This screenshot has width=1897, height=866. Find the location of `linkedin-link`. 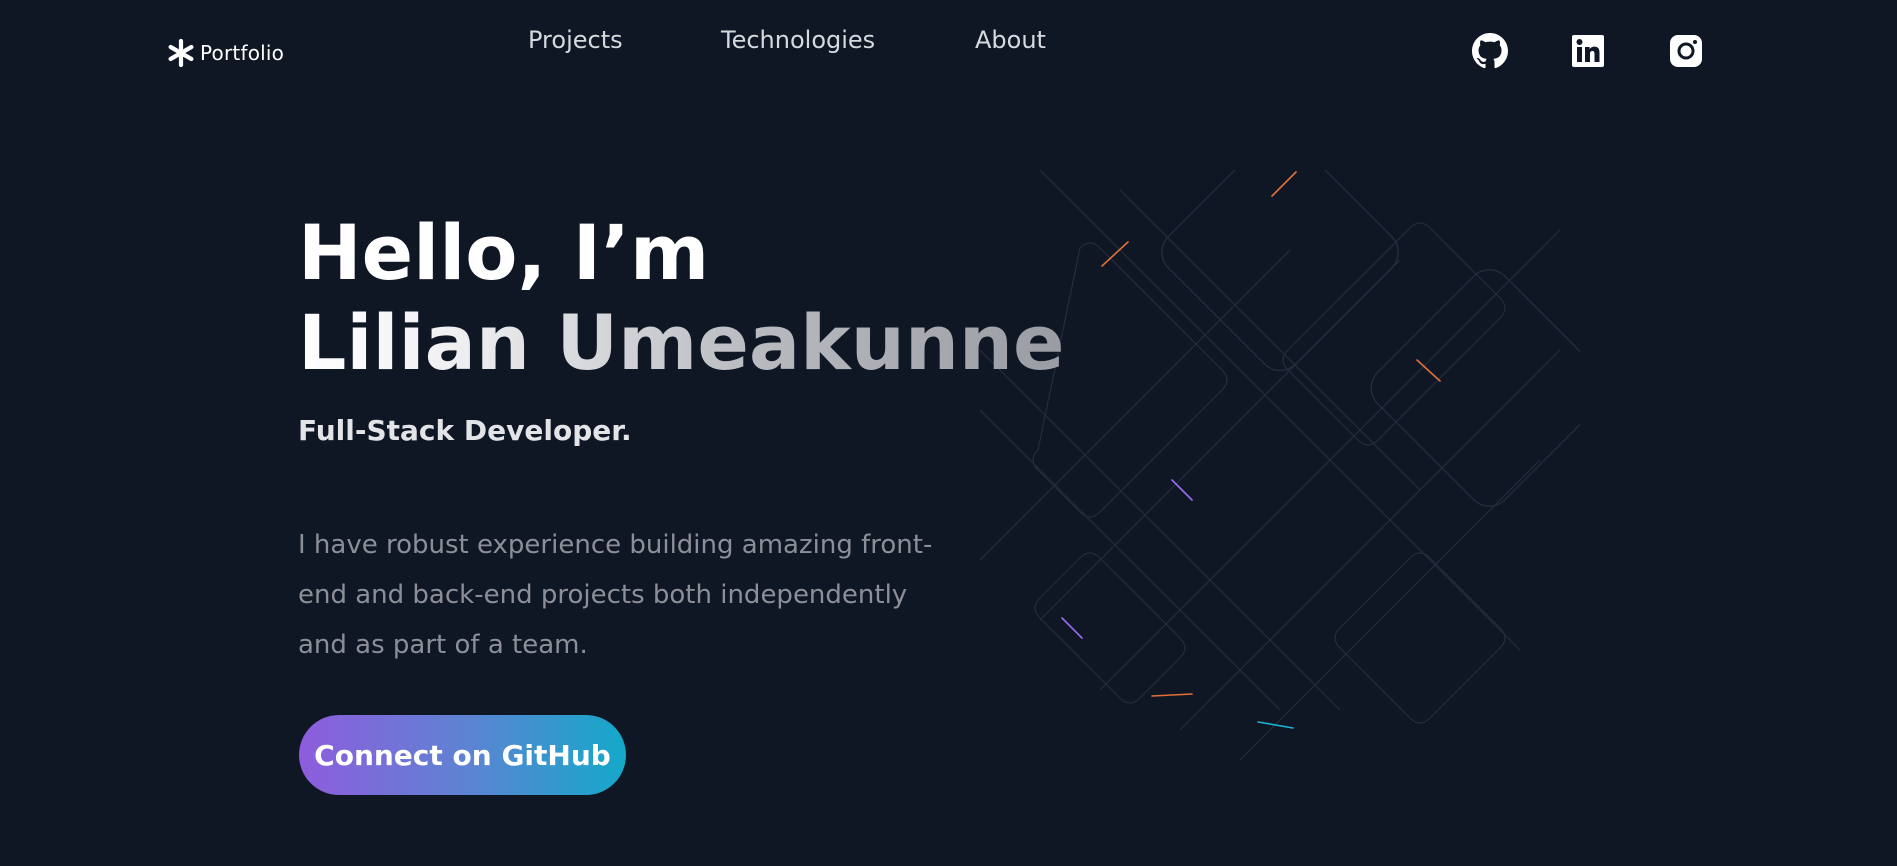

linkedin-link is located at coordinates (1588, 51).